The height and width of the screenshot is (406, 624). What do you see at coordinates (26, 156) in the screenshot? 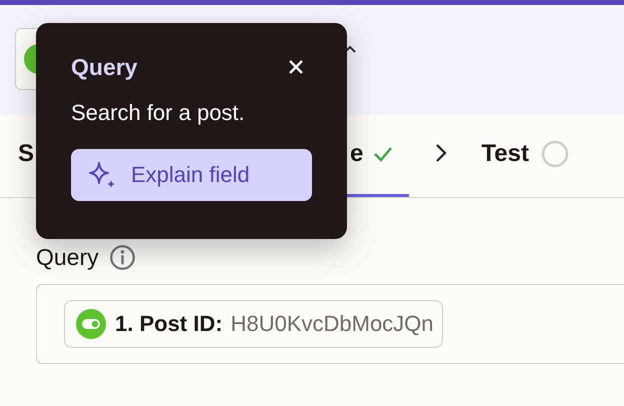
I see `step-tab: S` at bounding box center [26, 156].